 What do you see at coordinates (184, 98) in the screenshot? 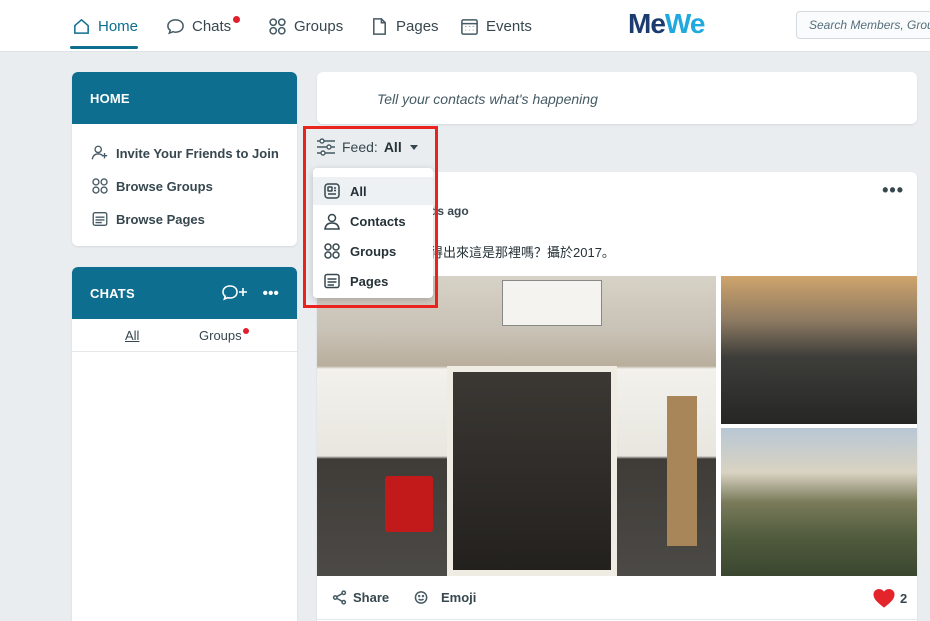
I see `home-card-title: HOME` at bounding box center [184, 98].